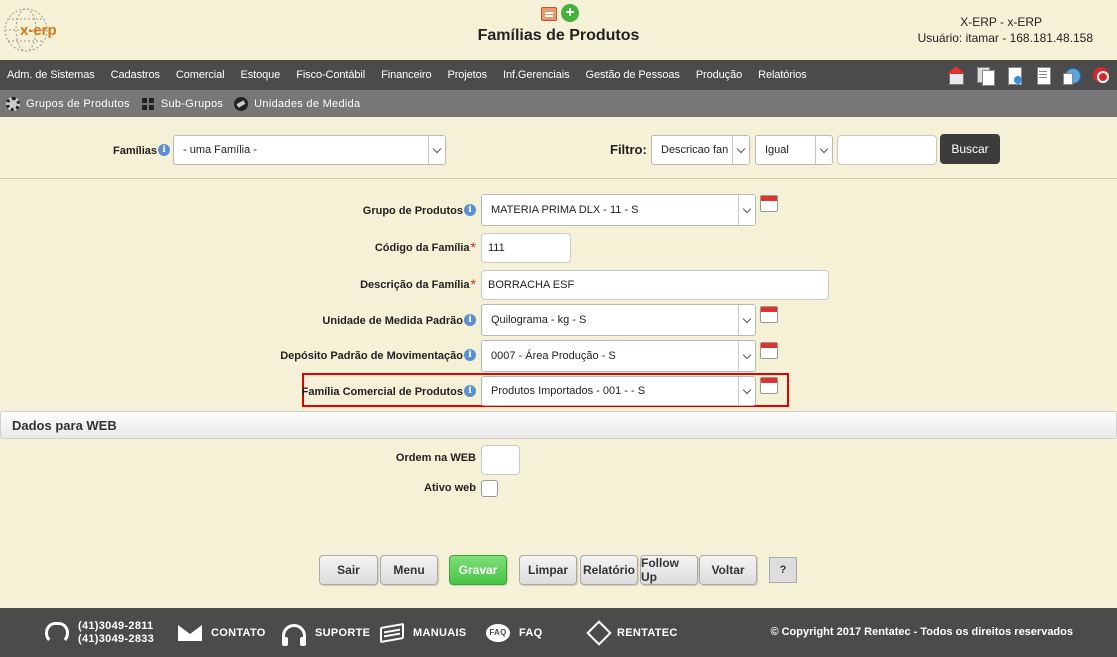  What do you see at coordinates (489, 488) in the screenshot?
I see `ativo-web-checkbox` at bounding box center [489, 488].